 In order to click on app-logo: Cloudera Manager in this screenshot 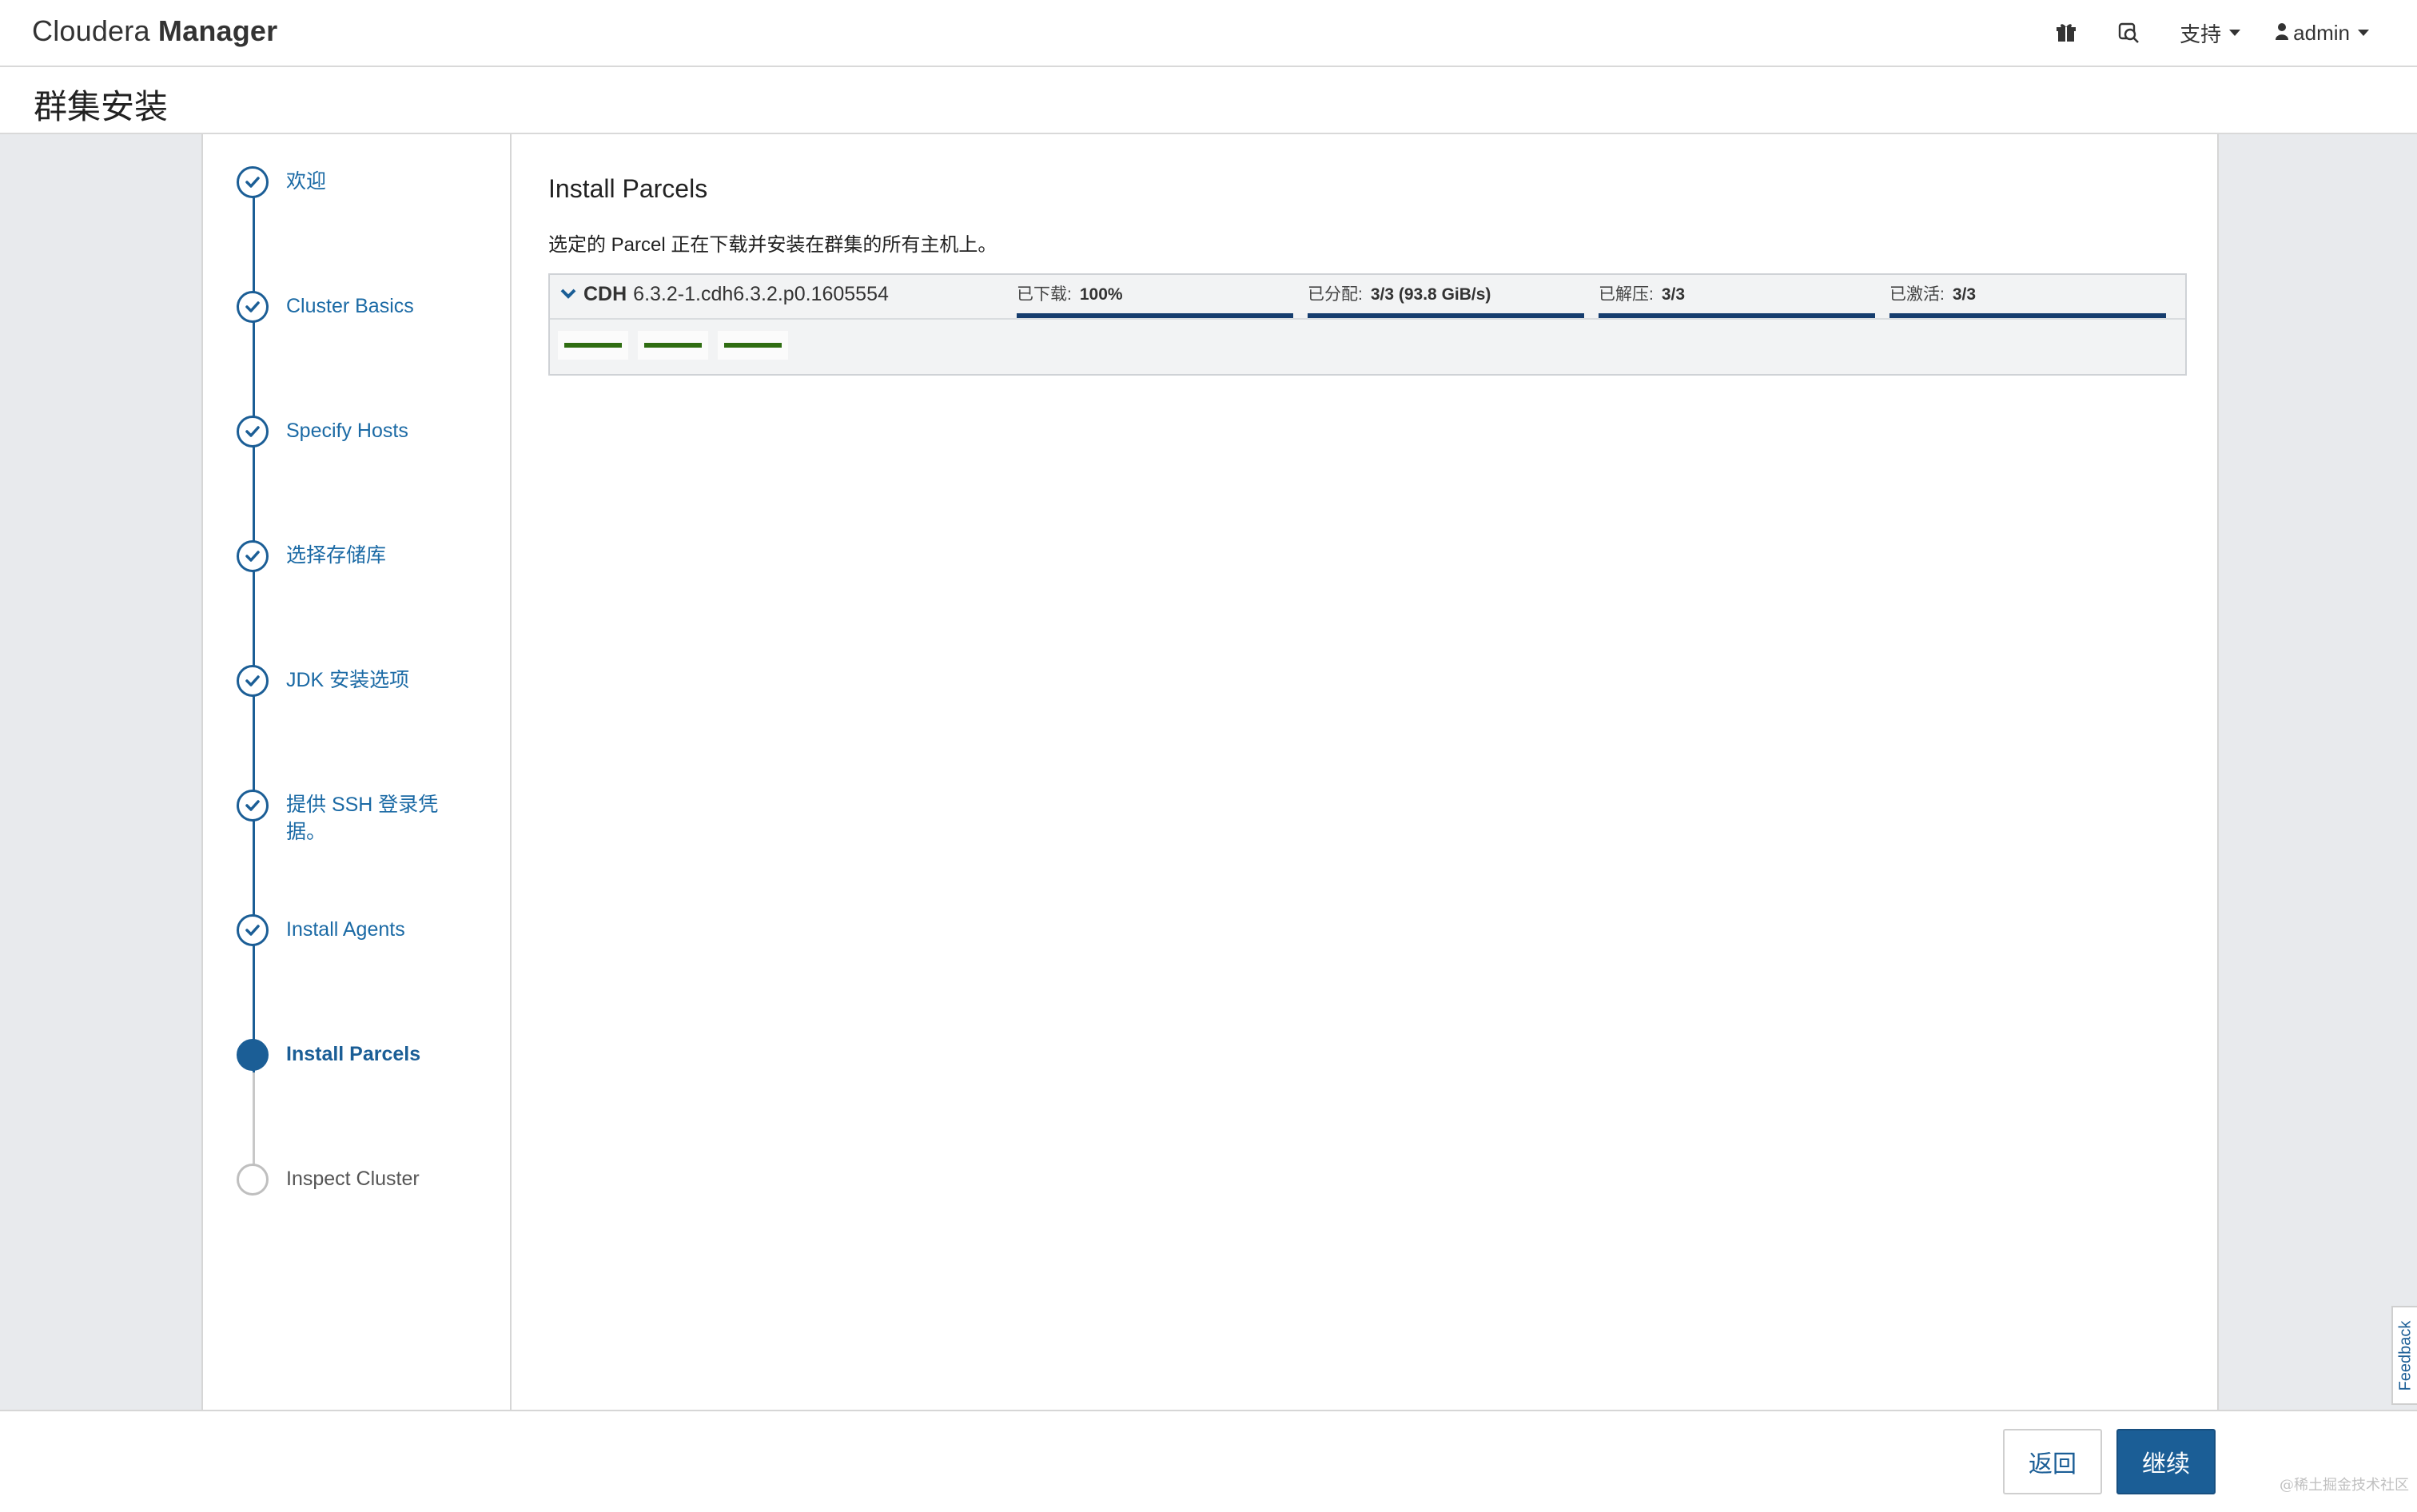, I will do `click(154, 31)`.